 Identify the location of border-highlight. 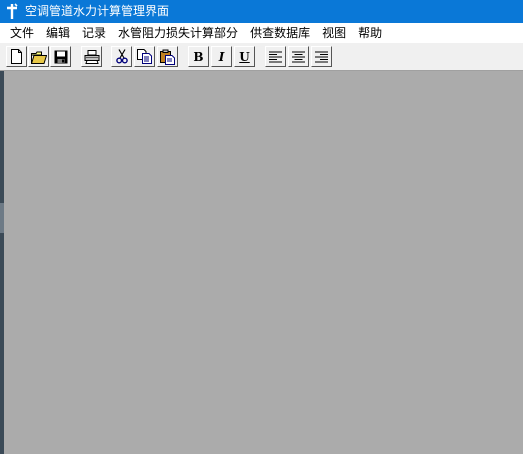
(2, 218).